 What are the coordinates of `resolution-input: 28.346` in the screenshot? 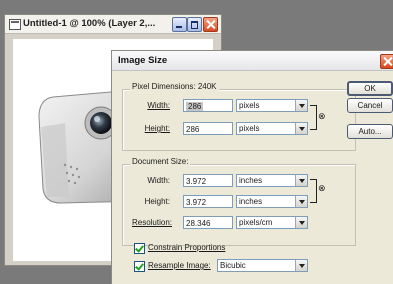 It's located at (208, 222).